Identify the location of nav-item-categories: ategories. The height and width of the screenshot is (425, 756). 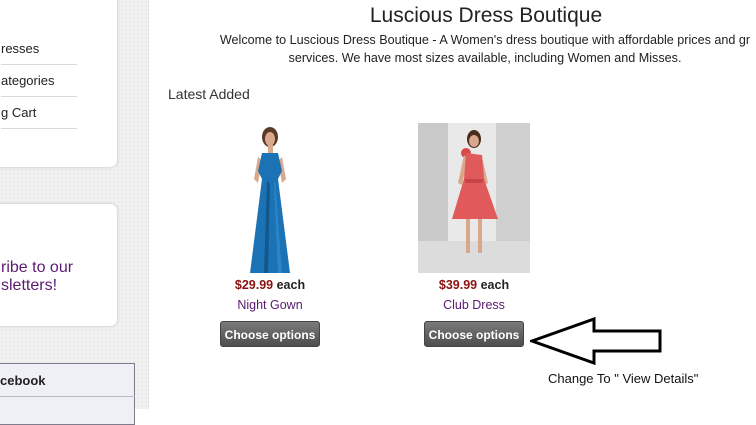
(39, 81).